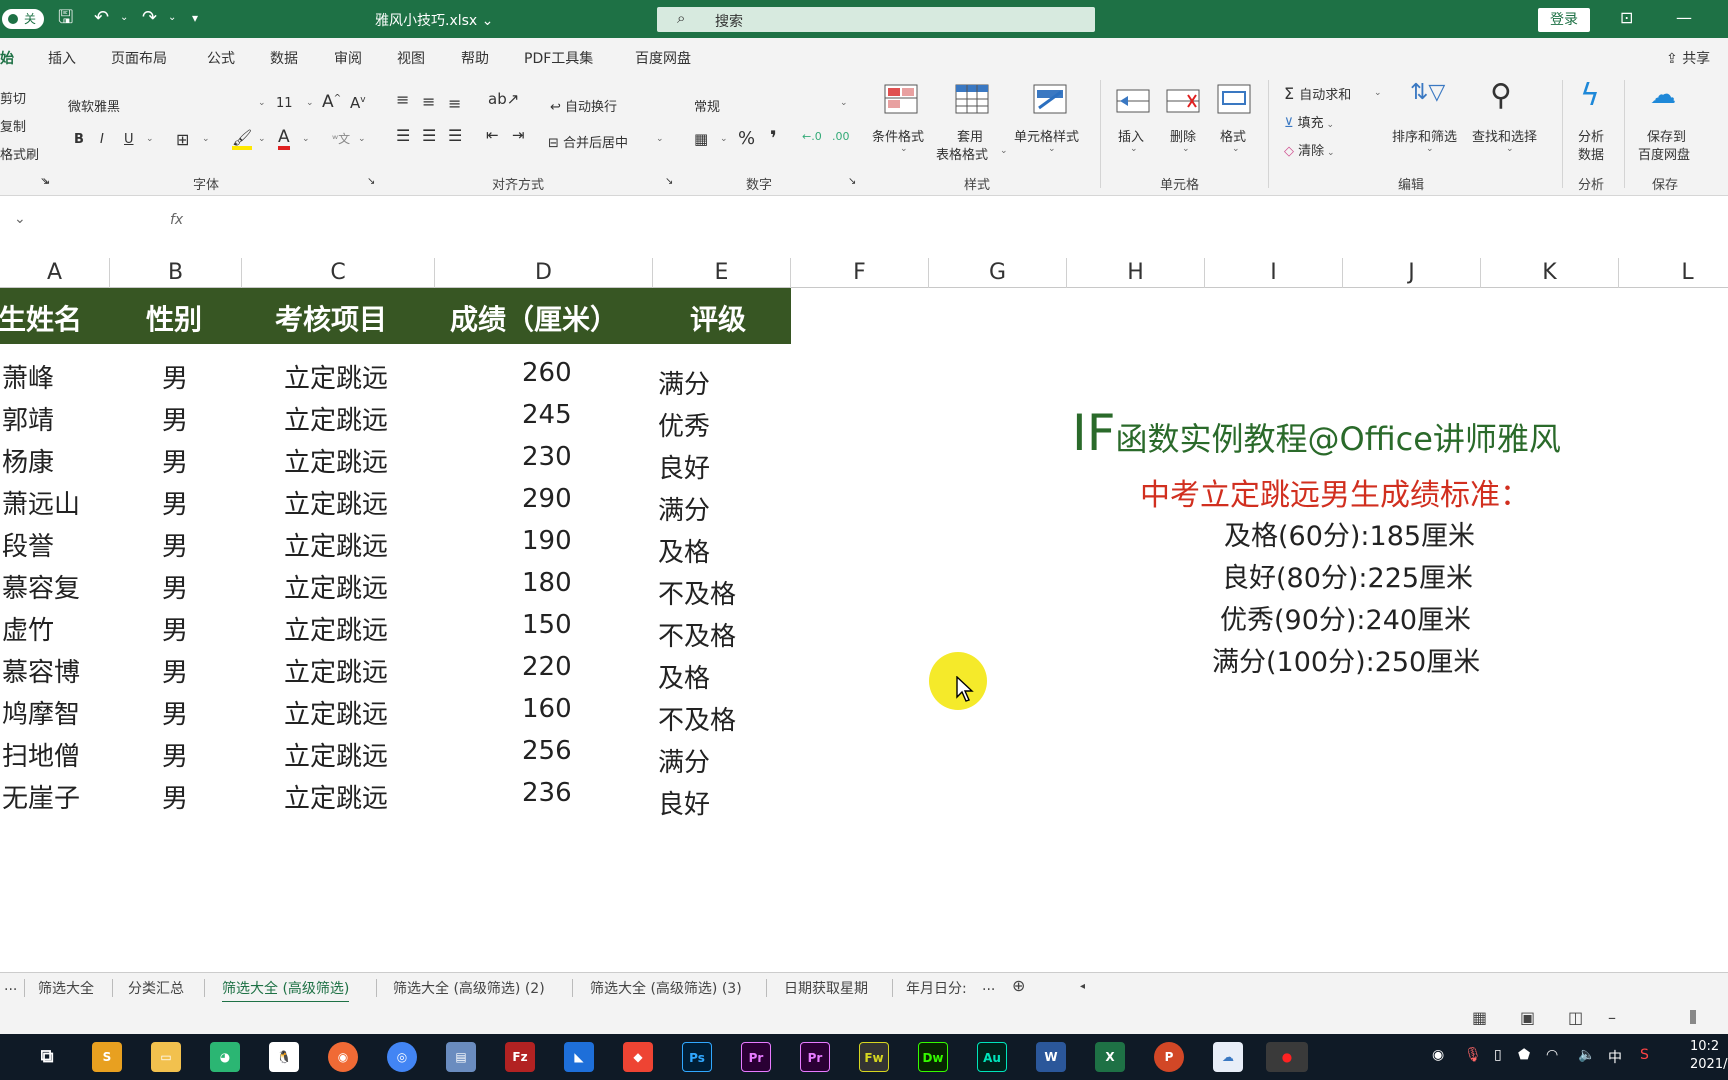 The width and height of the screenshot is (1728, 1080). What do you see at coordinates (124, 18) in the screenshot?
I see `undo-dropdown-icon: ⌄` at bounding box center [124, 18].